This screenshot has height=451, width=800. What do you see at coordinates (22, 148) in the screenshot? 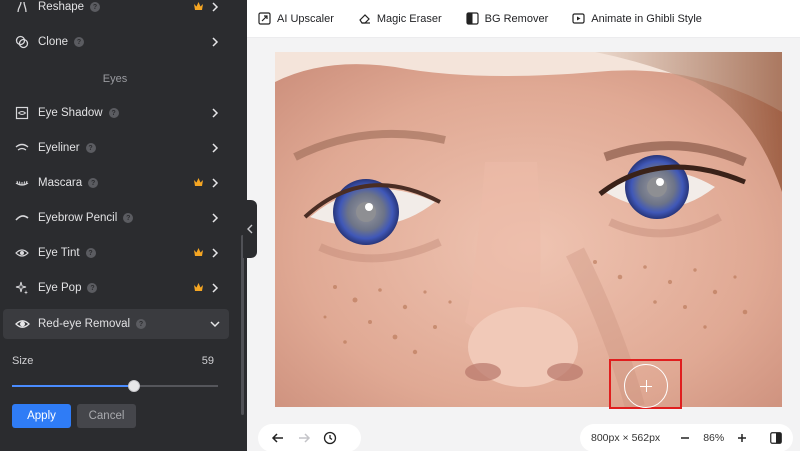
I see `eyeliner-icon` at bounding box center [22, 148].